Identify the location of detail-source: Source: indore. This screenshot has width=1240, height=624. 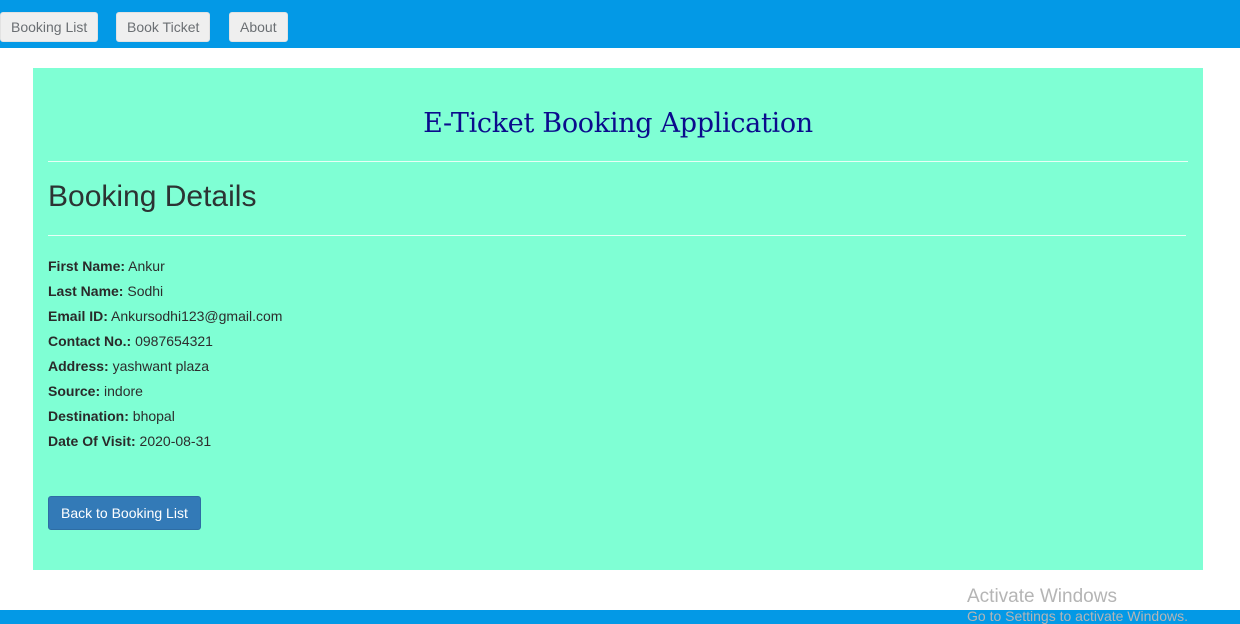
(165, 394).